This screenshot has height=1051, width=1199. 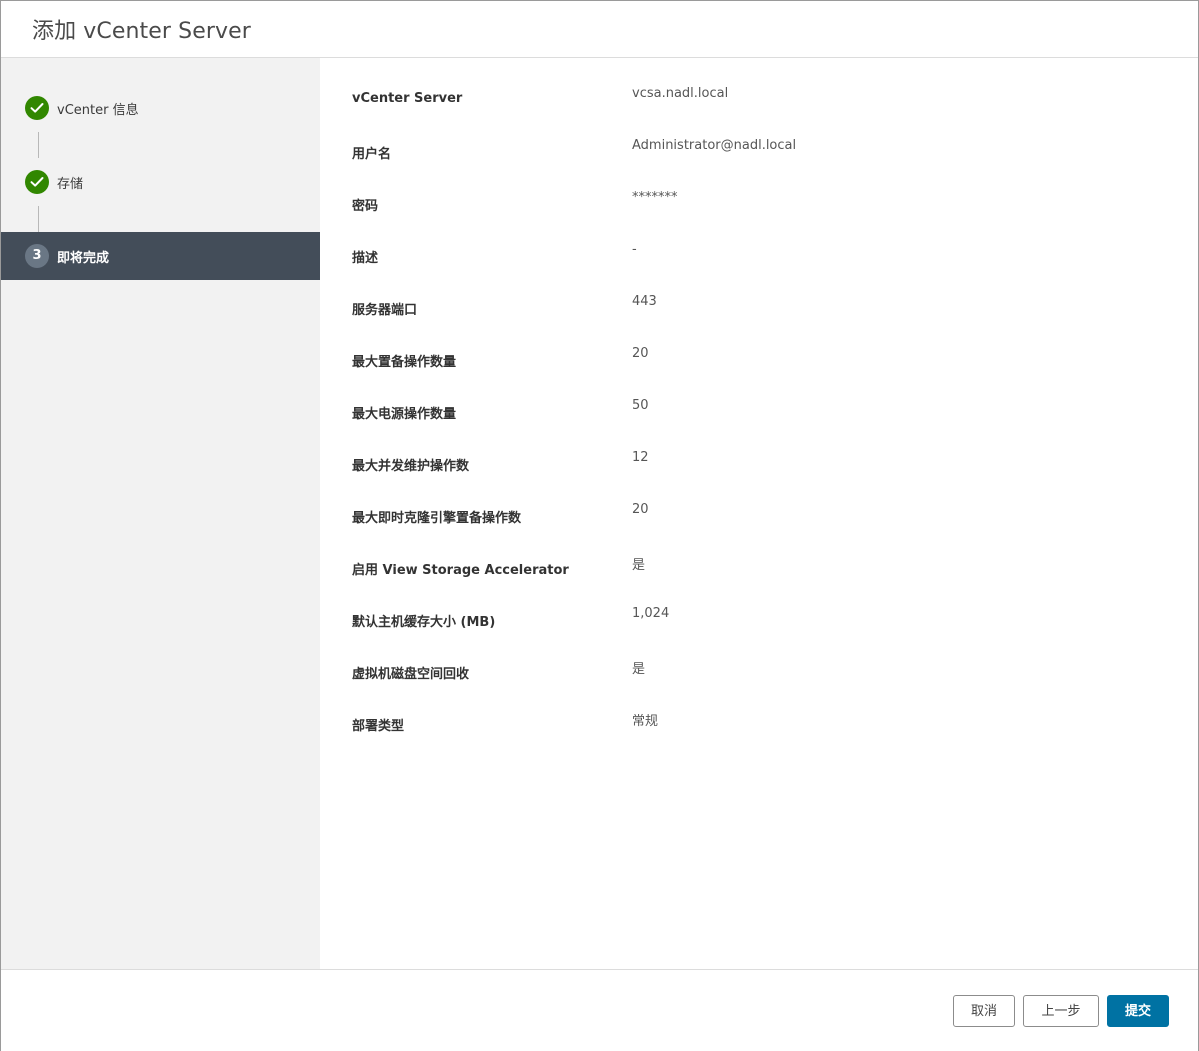 What do you see at coordinates (365, 258) in the screenshot?
I see `summary-key: 描述` at bounding box center [365, 258].